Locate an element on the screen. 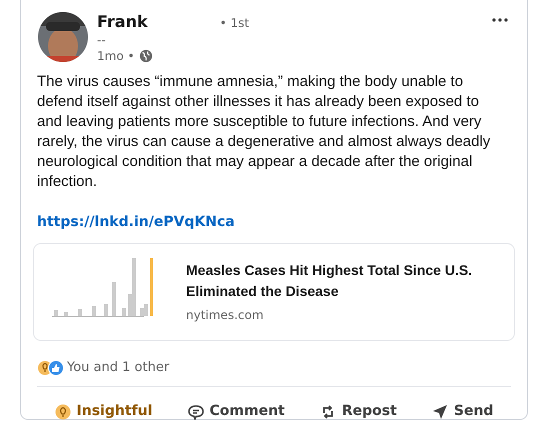 Image resolution: width=556 pixels, height=430 pixels. reactions-summary: You and 1 other is located at coordinates (118, 368).